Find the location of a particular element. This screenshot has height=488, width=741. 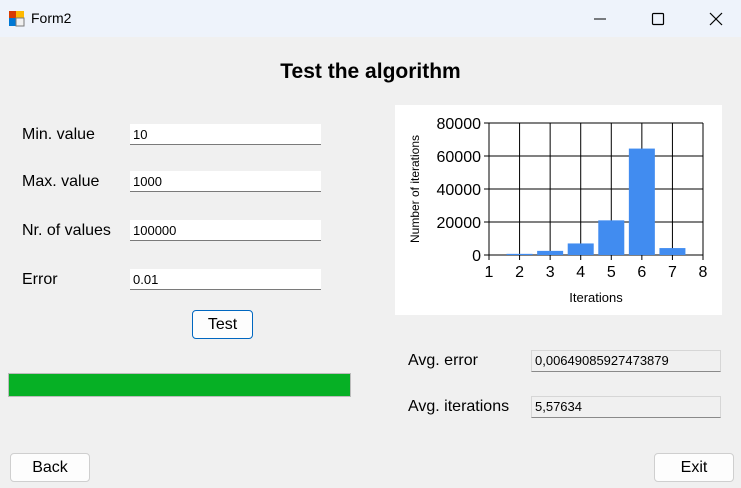

x-tick-label: 8 is located at coordinates (703, 272).